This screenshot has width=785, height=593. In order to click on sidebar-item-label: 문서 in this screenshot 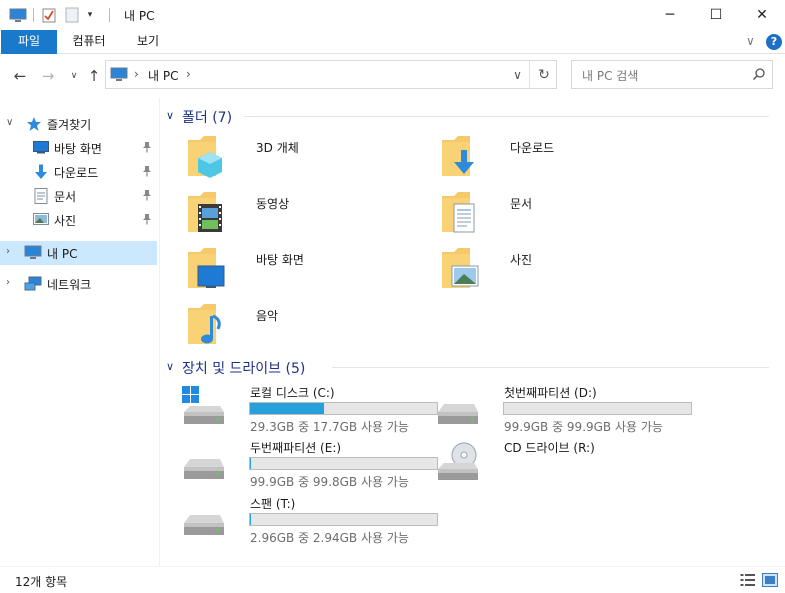, I will do `click(65, 197)`.